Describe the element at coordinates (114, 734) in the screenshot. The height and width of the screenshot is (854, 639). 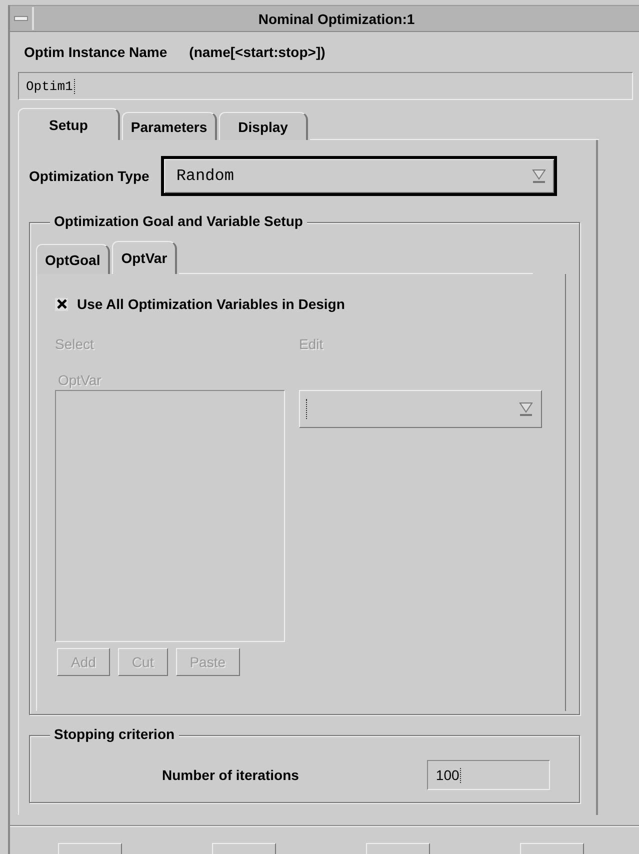
I see `group-title: Stopping criterion` at that location.